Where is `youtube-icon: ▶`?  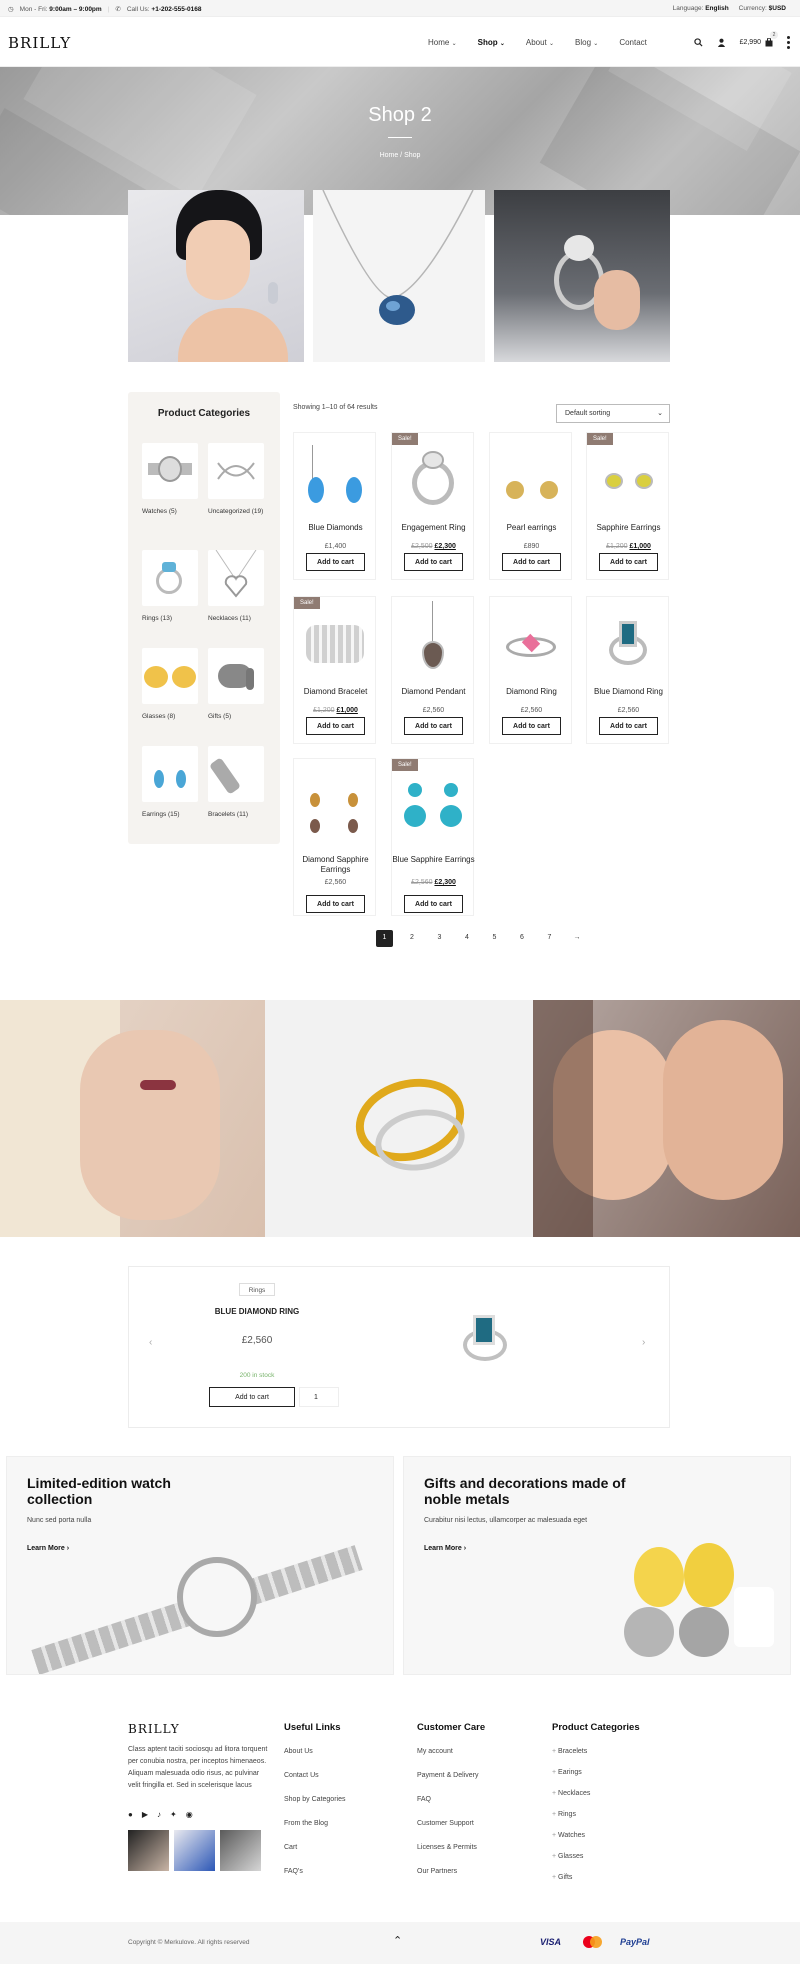
youtube-icon: ▶ is located at coordinates (145, 1814).